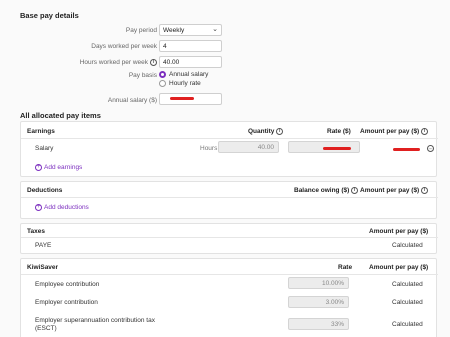 Image resolution: width=450 pixels, height=337 pixels. Describe the element at coordinates (407, 245) in the screenshot. I see `paye-value: Calculated` at that location.